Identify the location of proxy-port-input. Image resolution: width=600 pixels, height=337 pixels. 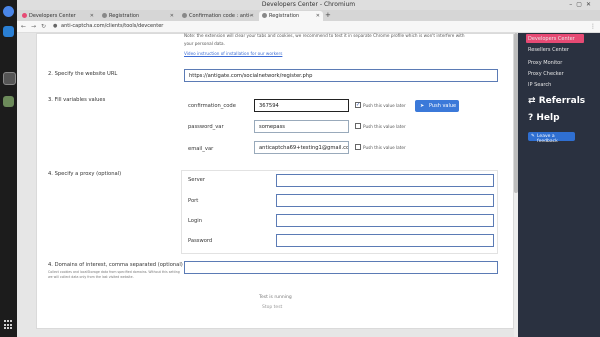
(385, 200).